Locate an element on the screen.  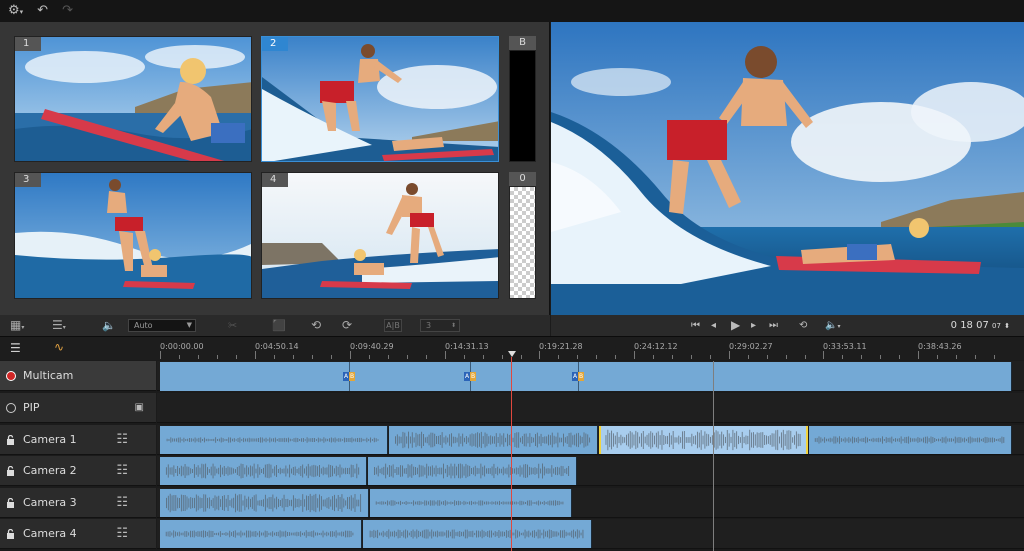
previous-frame-icon: ◂ is located at coordinates (713, 325).